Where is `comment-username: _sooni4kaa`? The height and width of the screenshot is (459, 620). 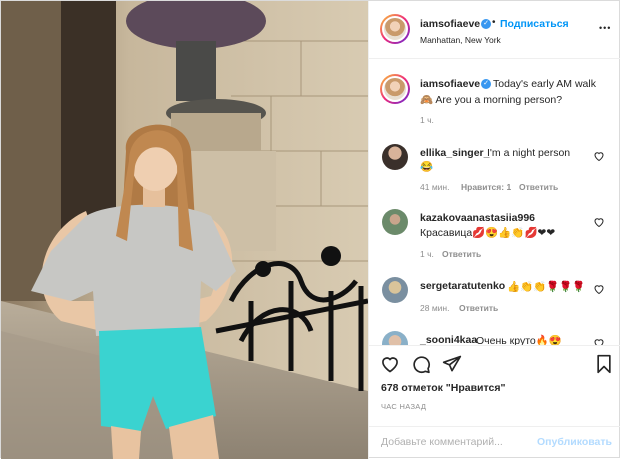
comment-username: _sooni4kaa is located at coordinates (448, 339).